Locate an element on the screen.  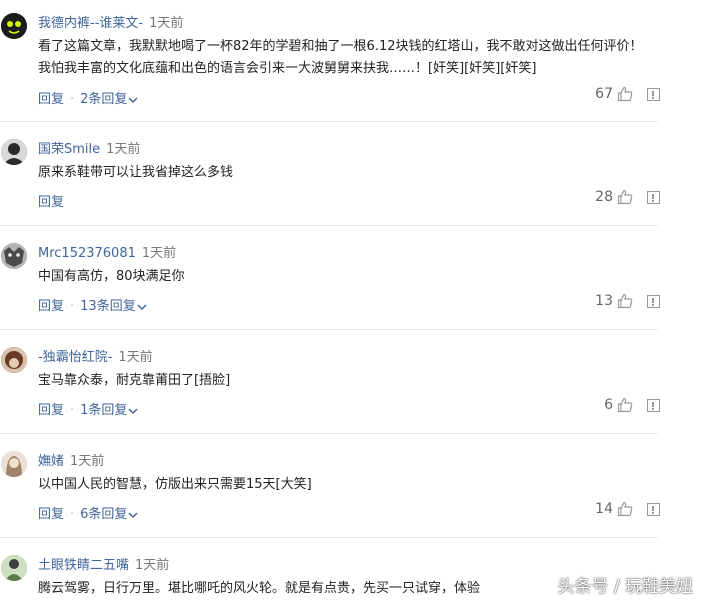
username: 嫵媎 is located at coordinates (51, 461).